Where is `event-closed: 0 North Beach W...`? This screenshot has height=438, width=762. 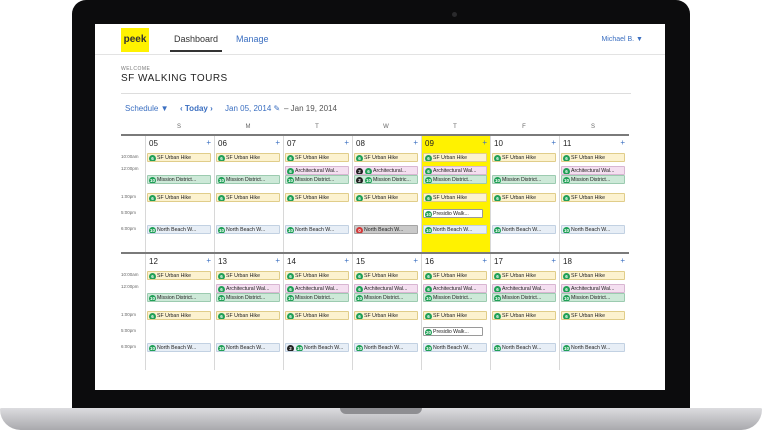 event-closed: 0 North Beach W... is located at coordinates (386, 229).